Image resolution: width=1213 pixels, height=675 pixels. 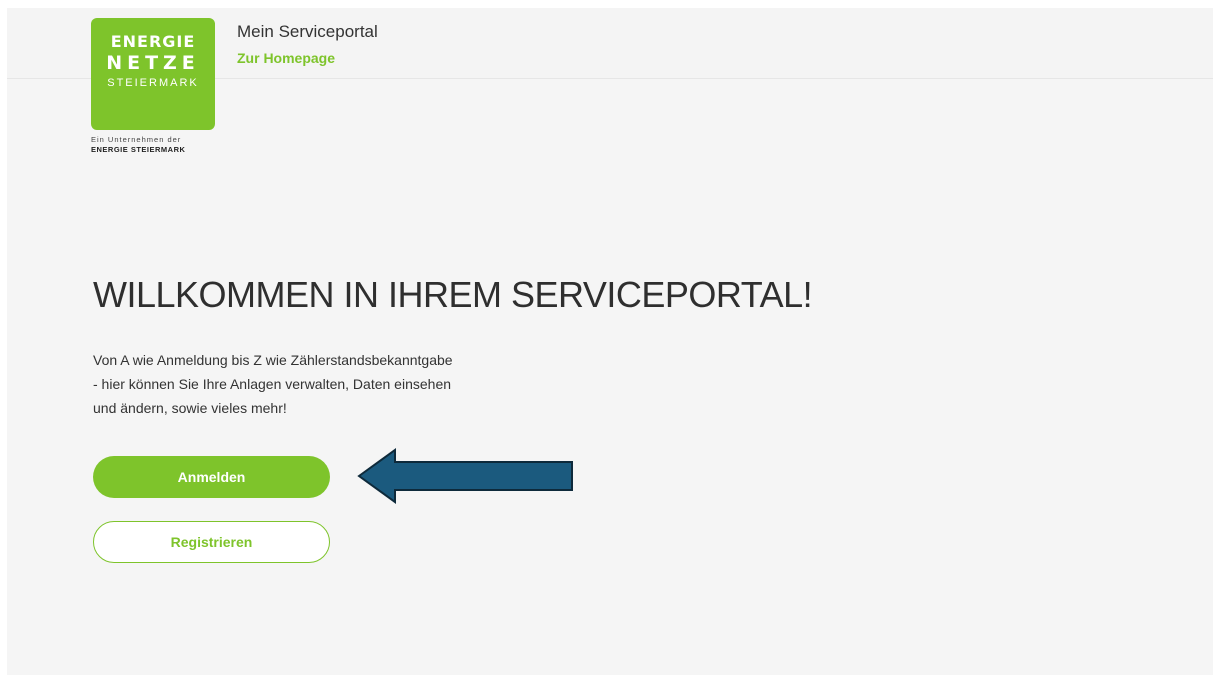 What do you see at coordinates (211, 542) in the screenshot?
I see `register-button: Registrieren` at bounding box center [211, 542].